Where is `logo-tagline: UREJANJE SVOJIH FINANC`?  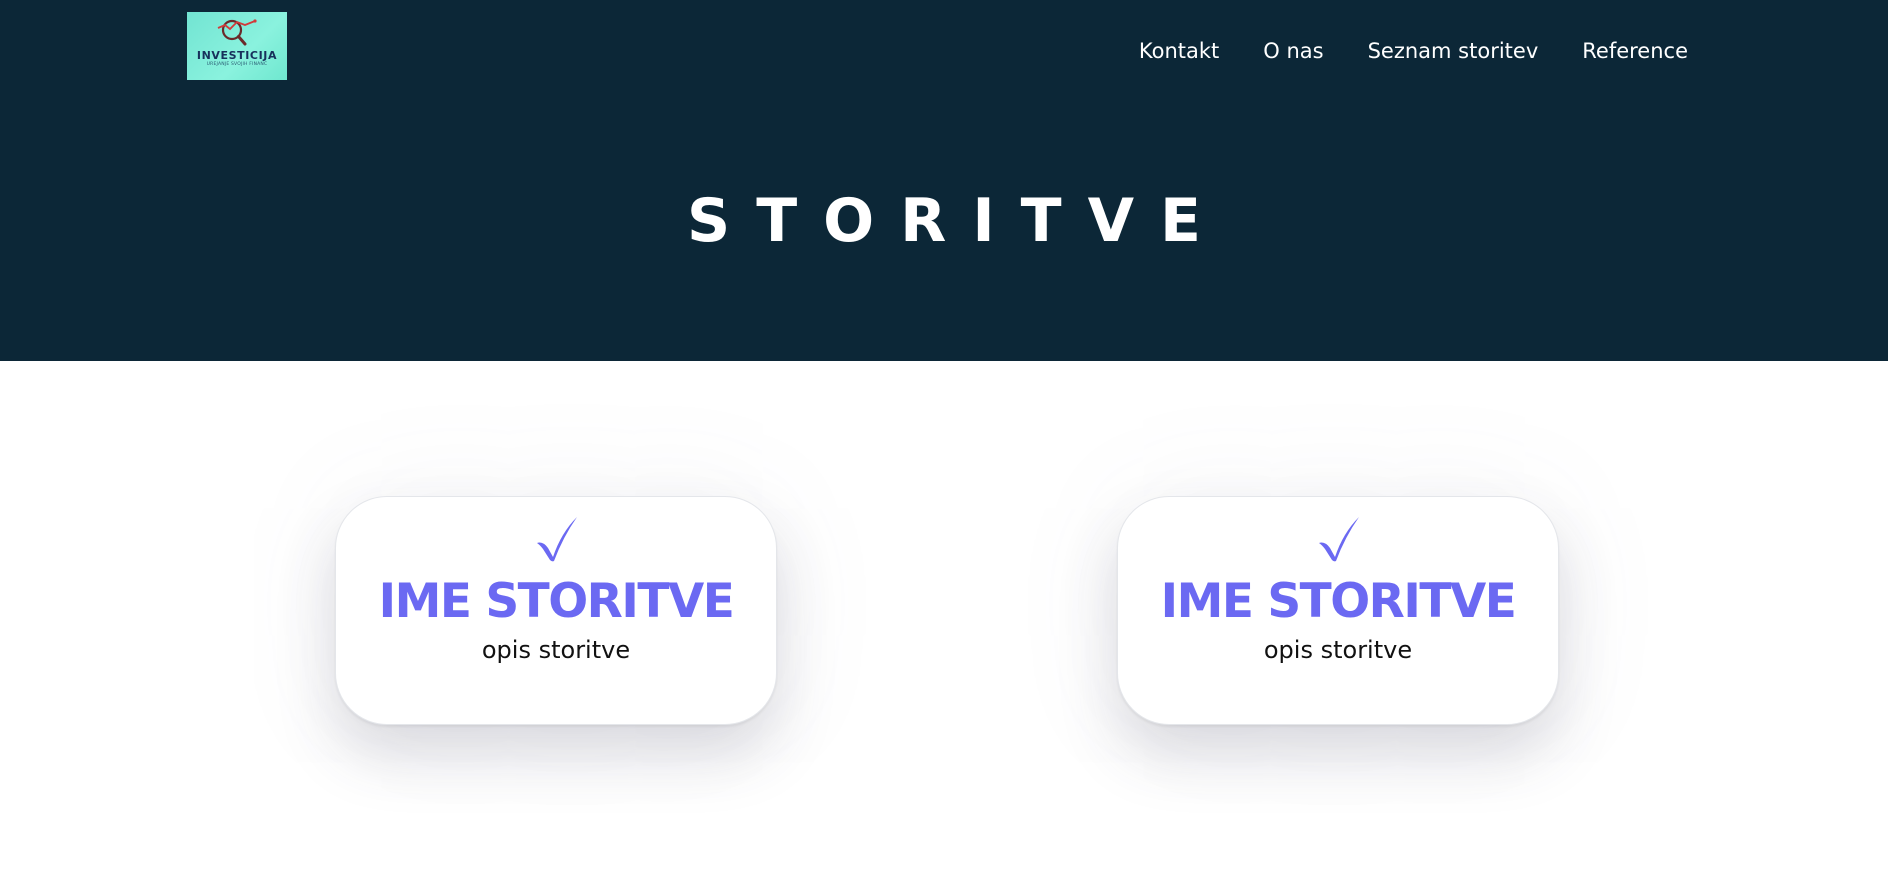 logo-tagline: UREJANJE SVOJIH FINANC is located at coordinates (237, 64).